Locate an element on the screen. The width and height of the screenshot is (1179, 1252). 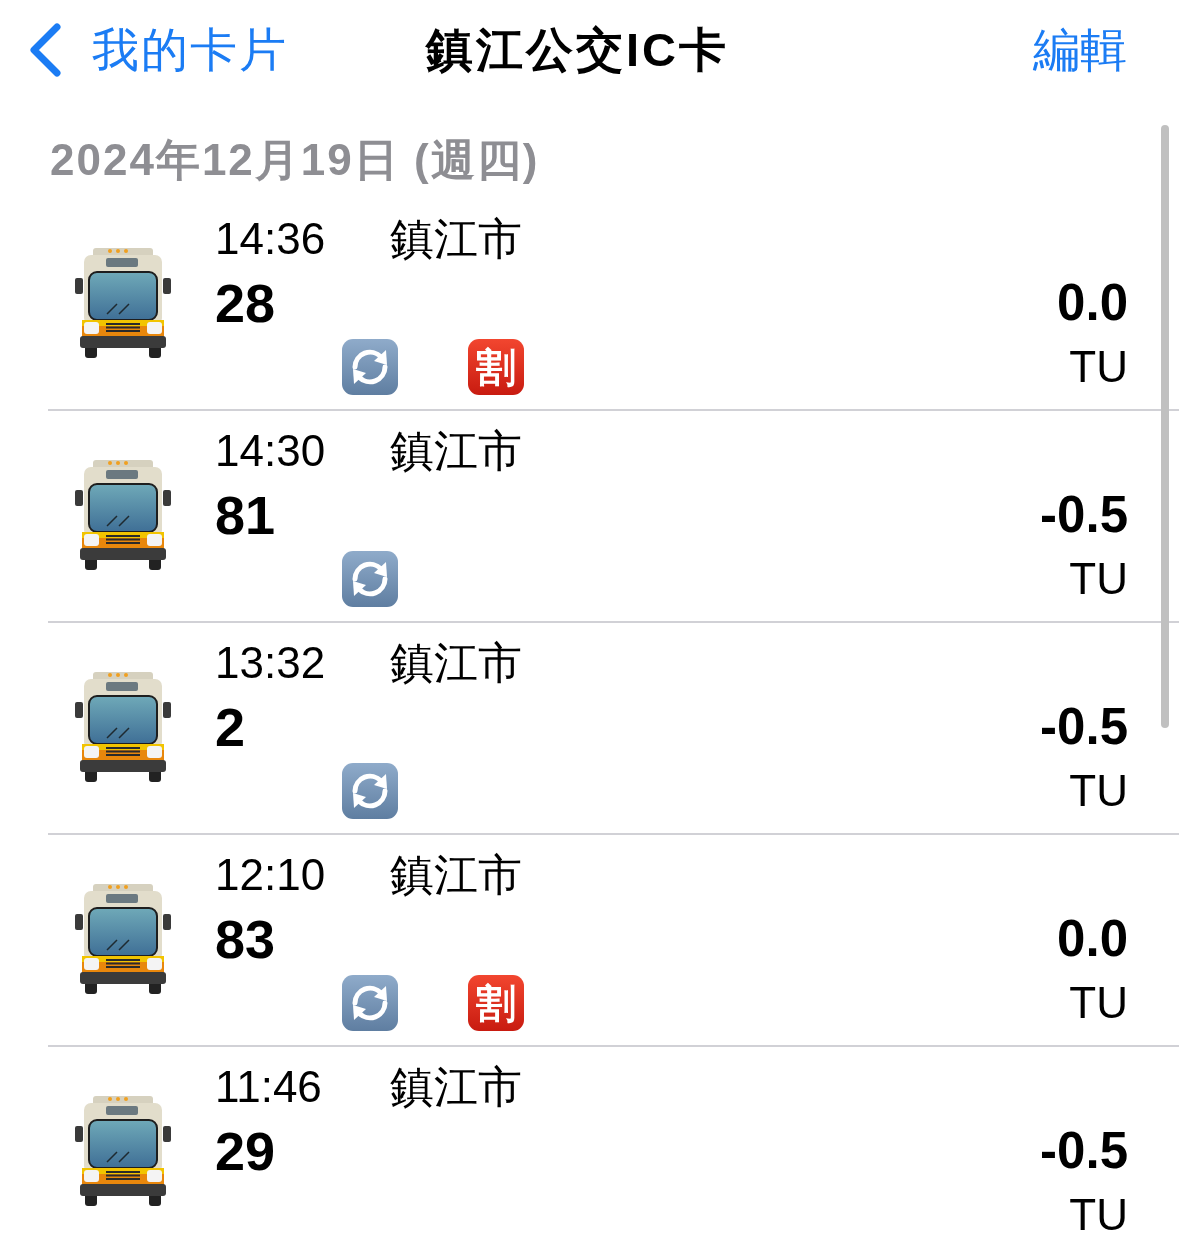
route-number: 81 is located at coordinates (245, 515).